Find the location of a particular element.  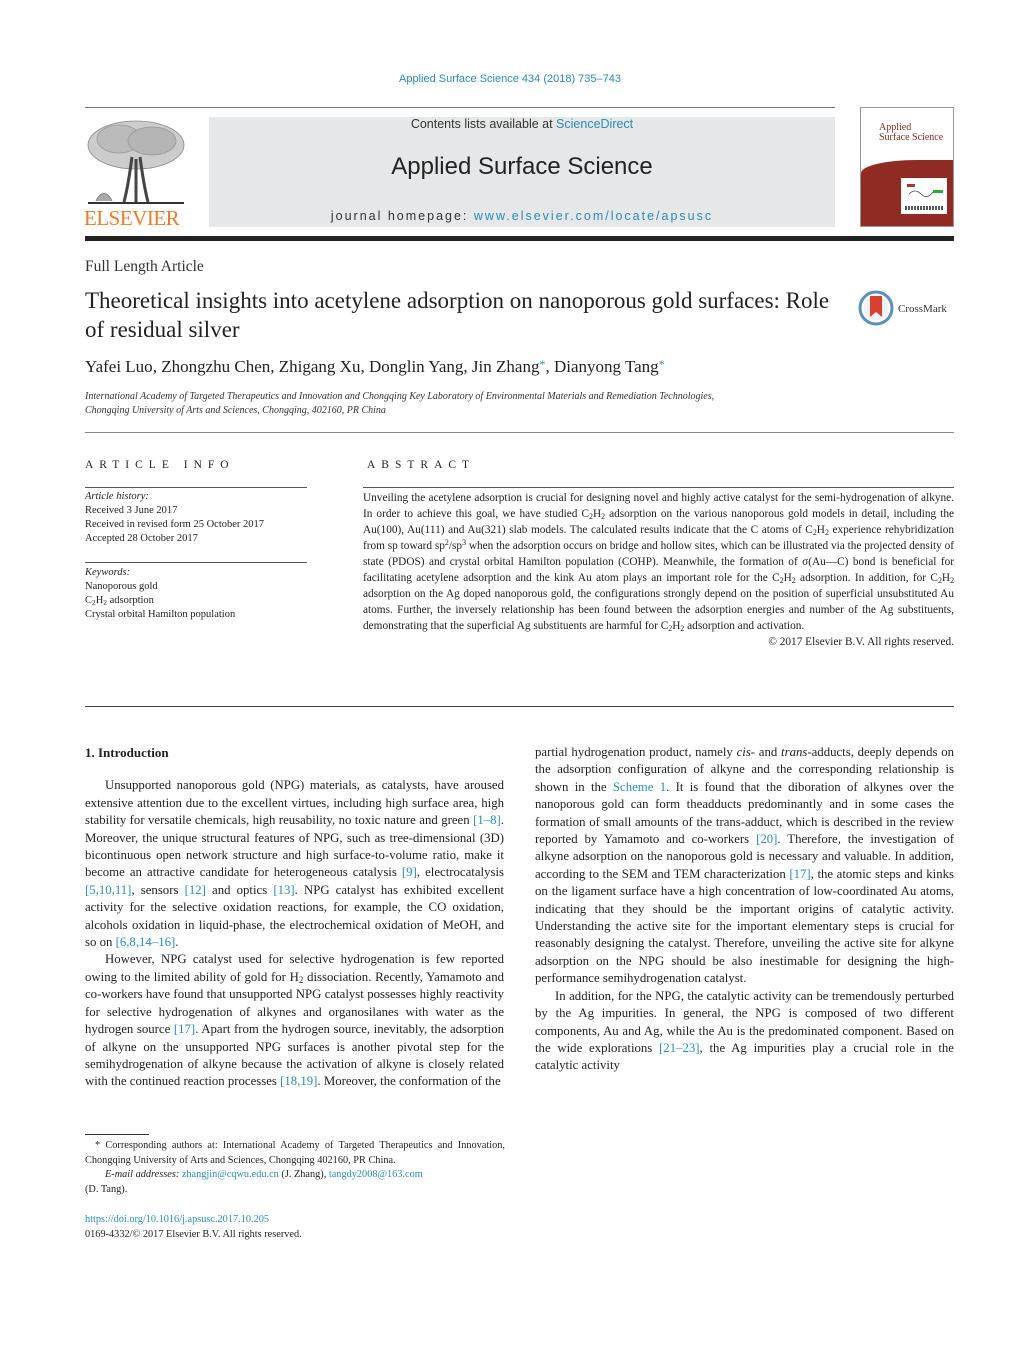

history-label: Article history: is located at coordinates (117, 496).